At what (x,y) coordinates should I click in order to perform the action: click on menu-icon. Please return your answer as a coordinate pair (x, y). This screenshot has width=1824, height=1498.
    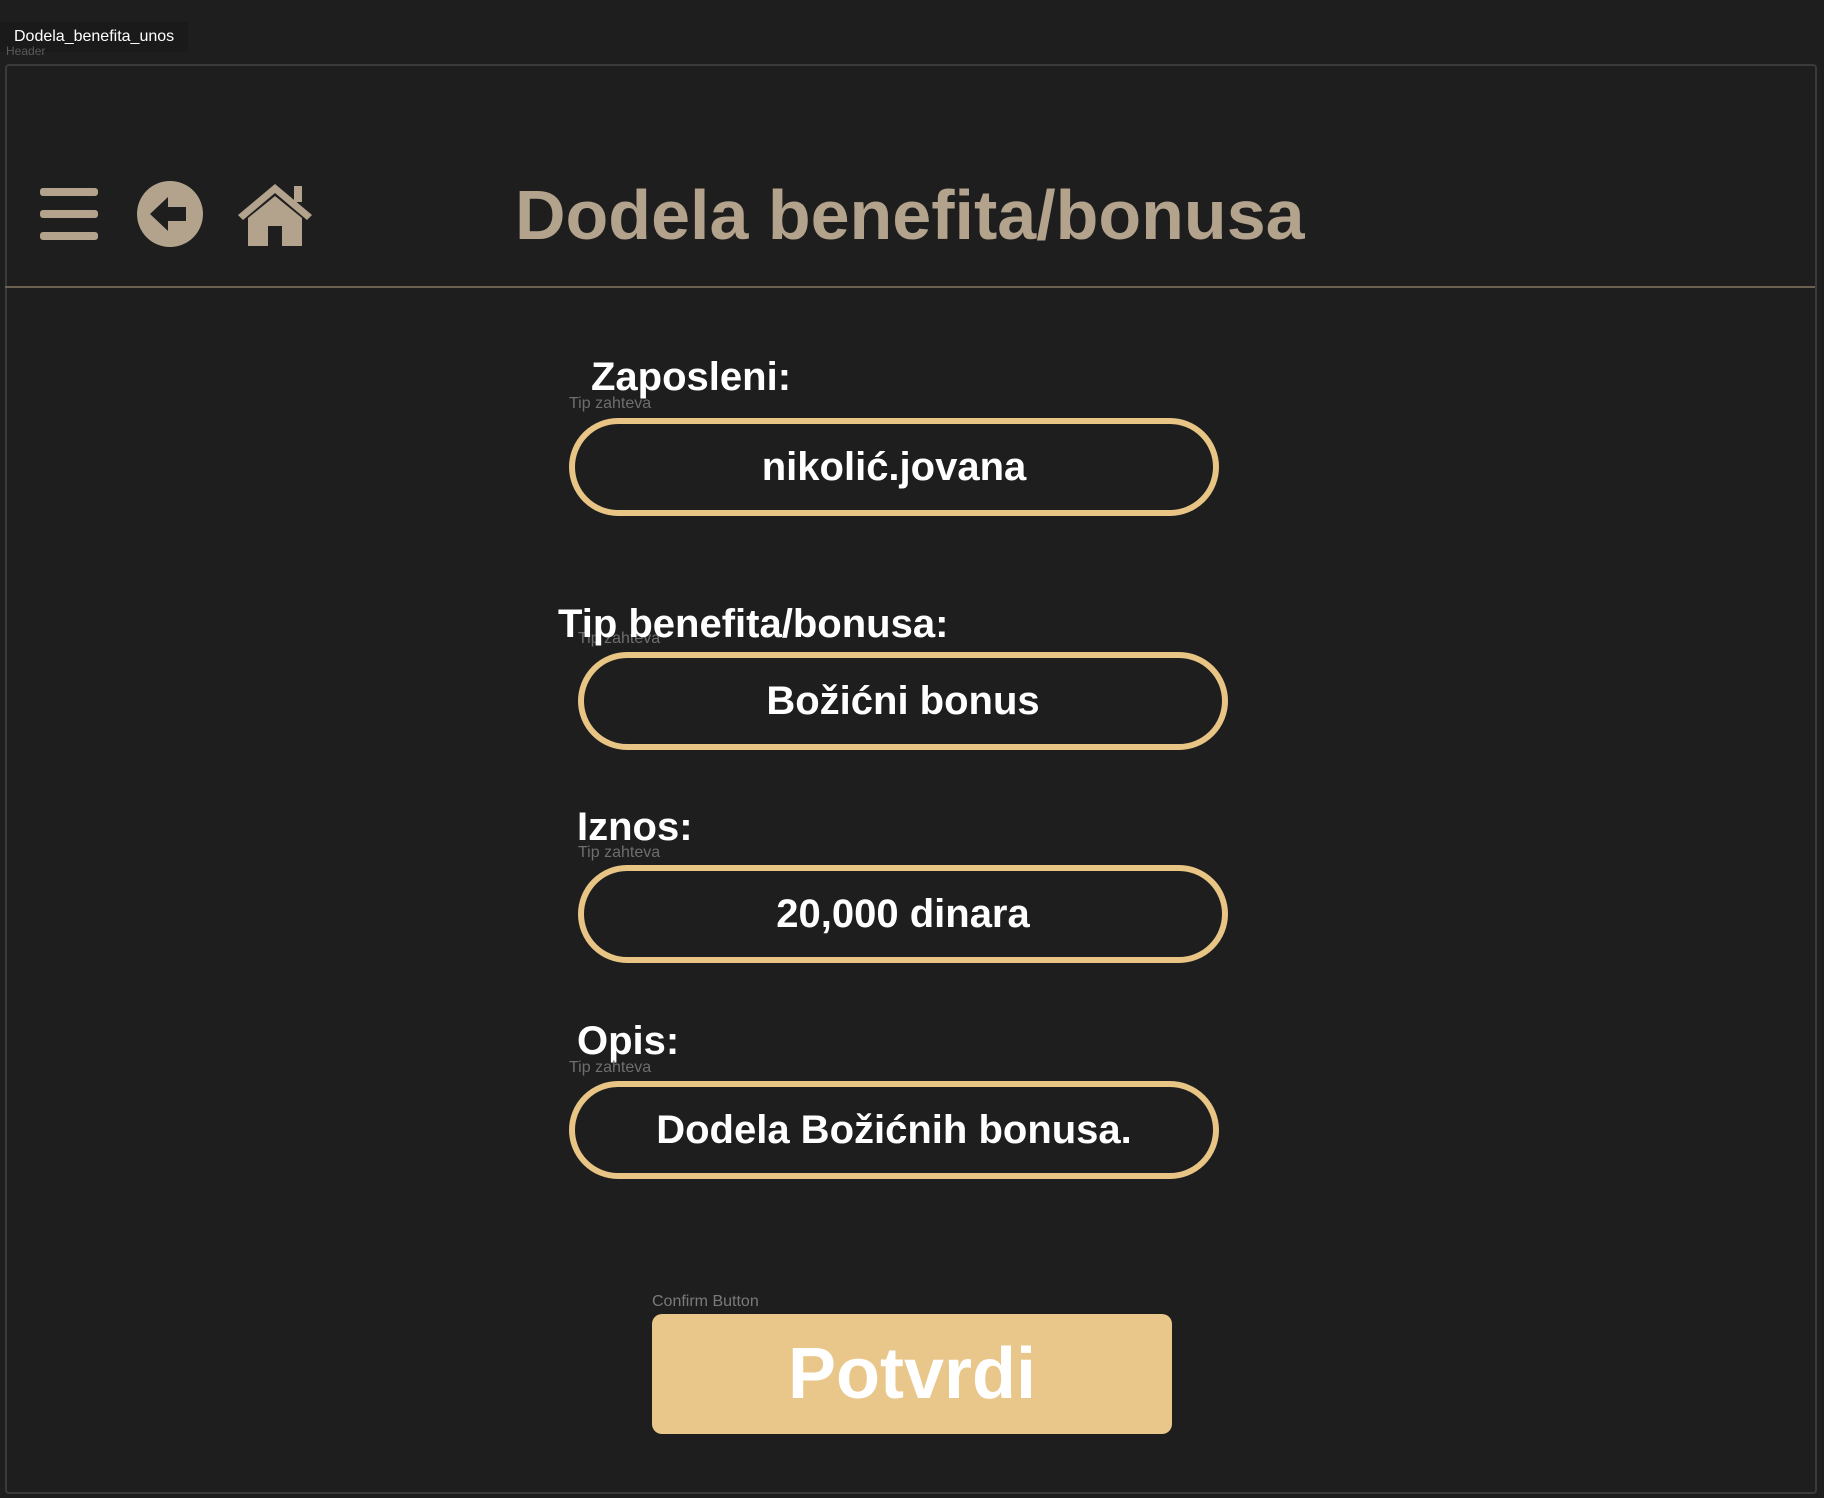
    Looking at the image, I should click on (69, 214).